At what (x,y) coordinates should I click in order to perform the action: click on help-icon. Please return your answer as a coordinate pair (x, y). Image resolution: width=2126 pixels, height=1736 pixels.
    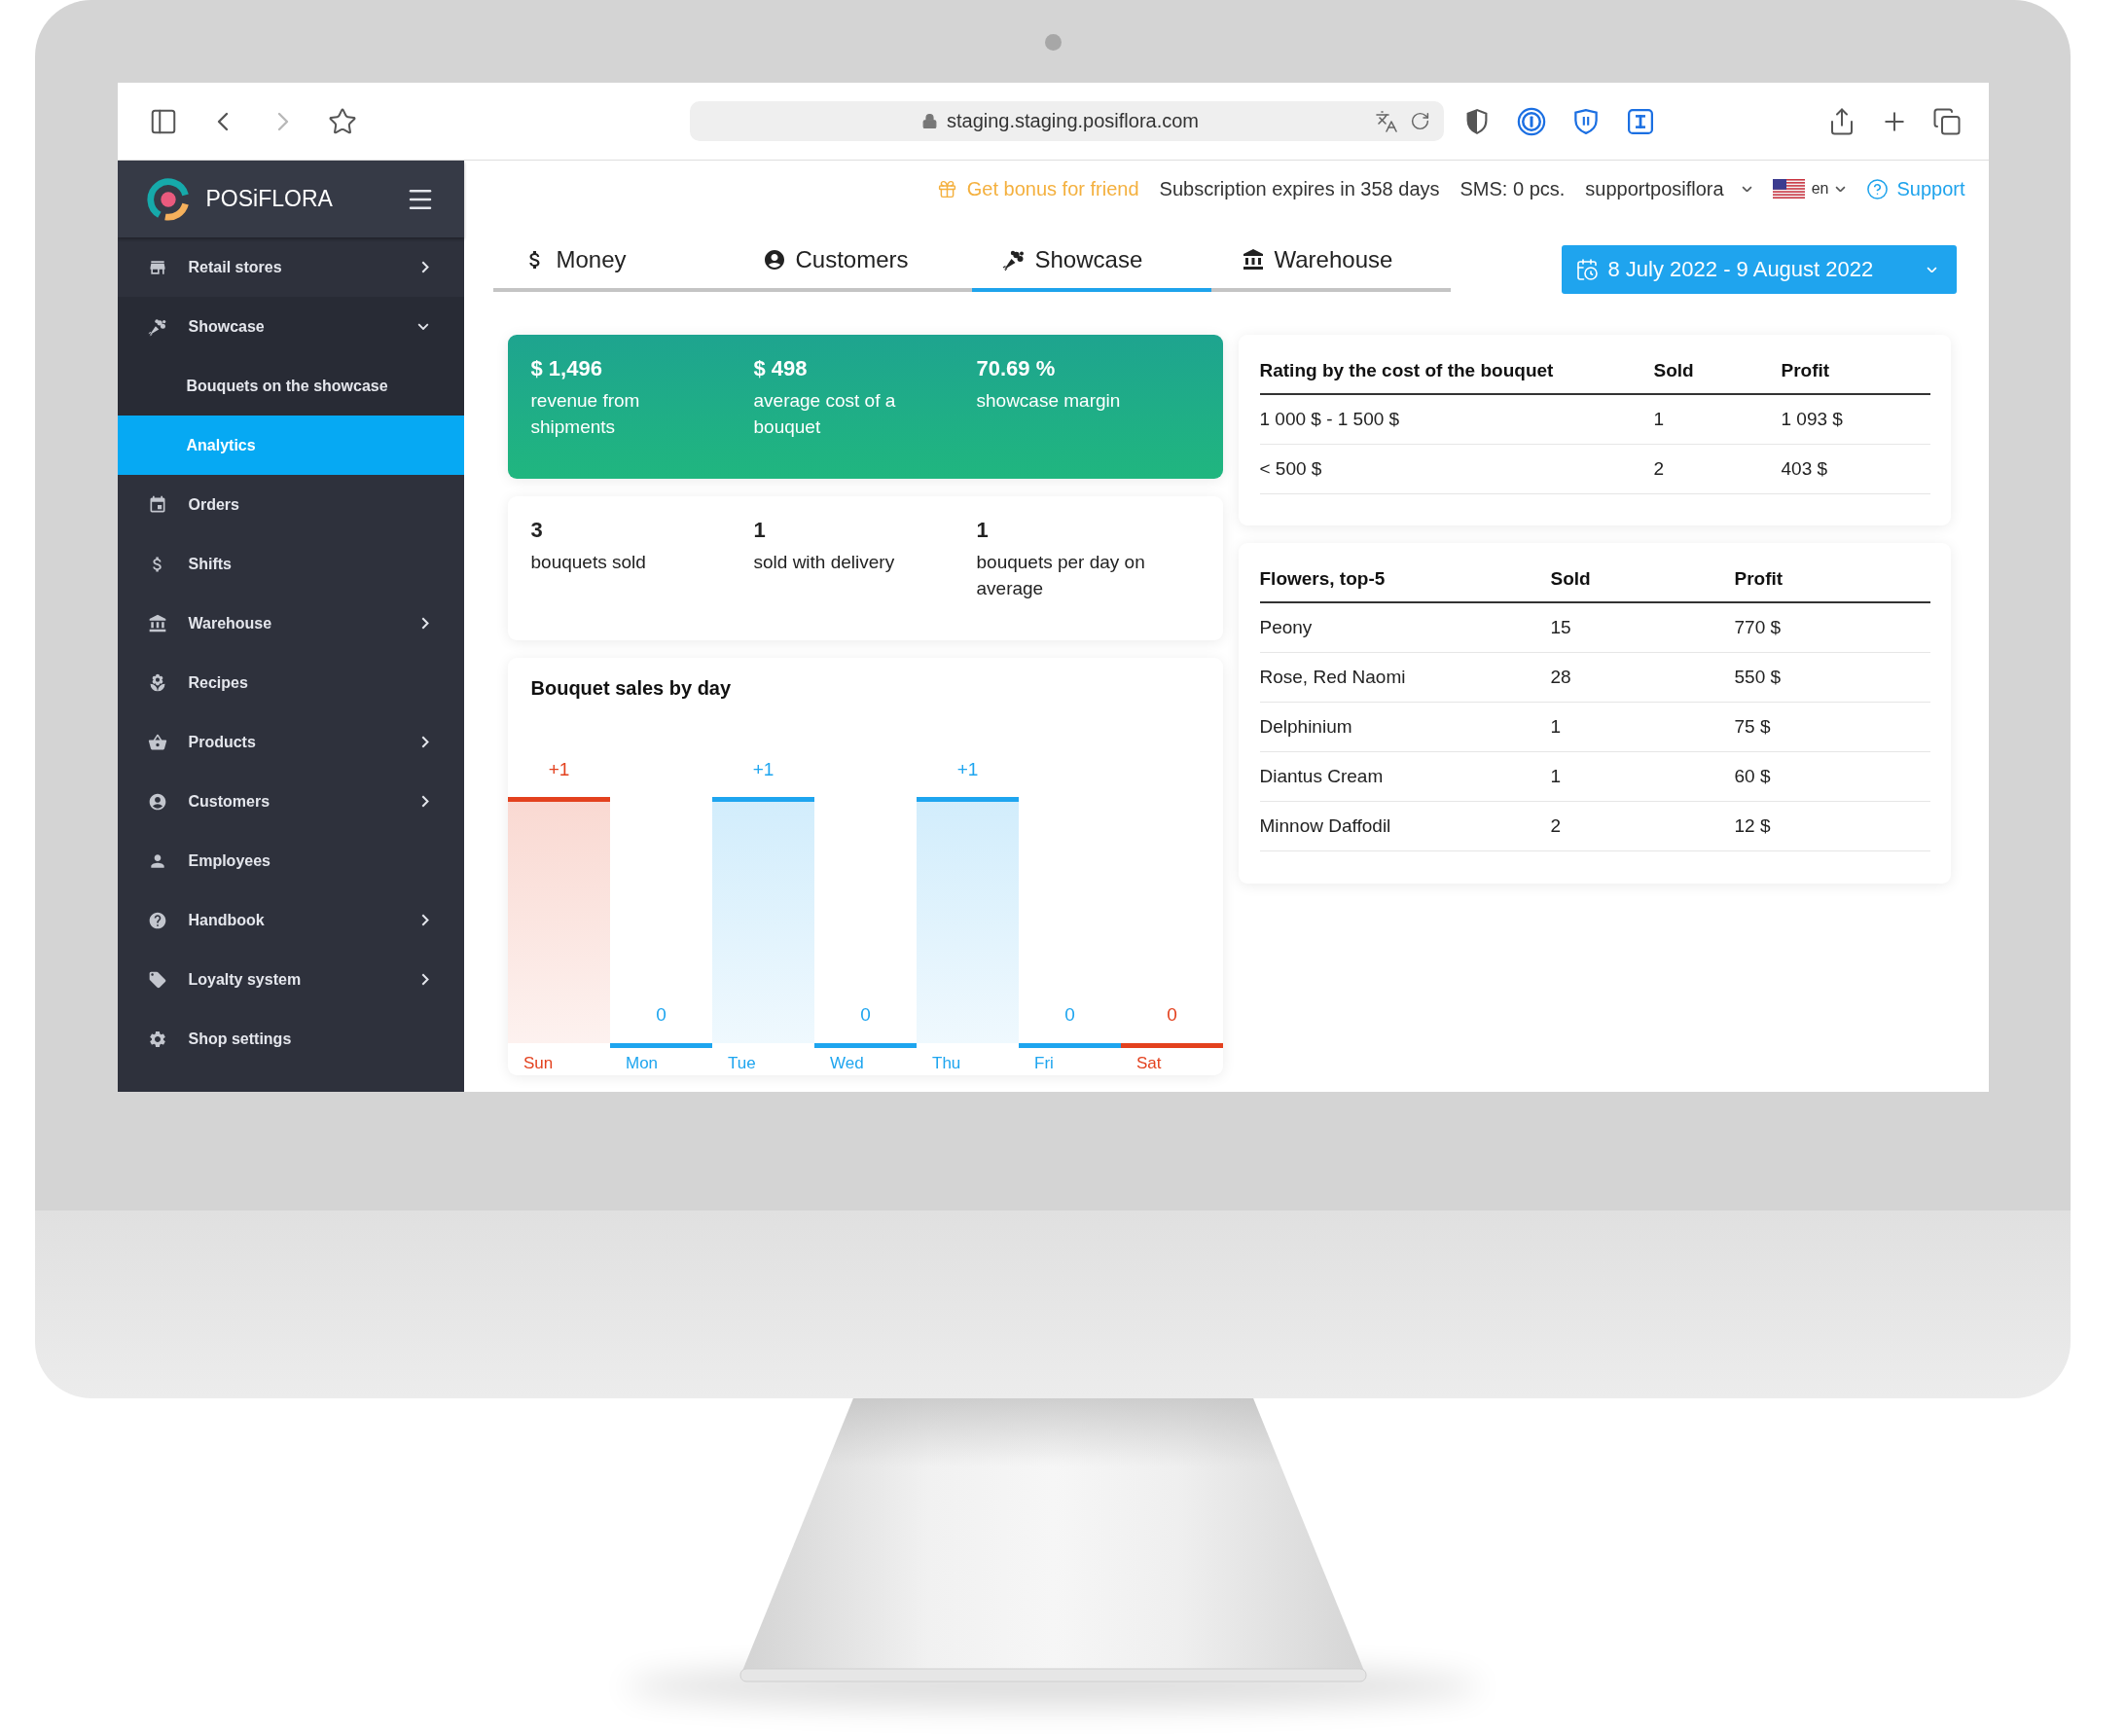
    Looking at the image, I should click on (157, 920).